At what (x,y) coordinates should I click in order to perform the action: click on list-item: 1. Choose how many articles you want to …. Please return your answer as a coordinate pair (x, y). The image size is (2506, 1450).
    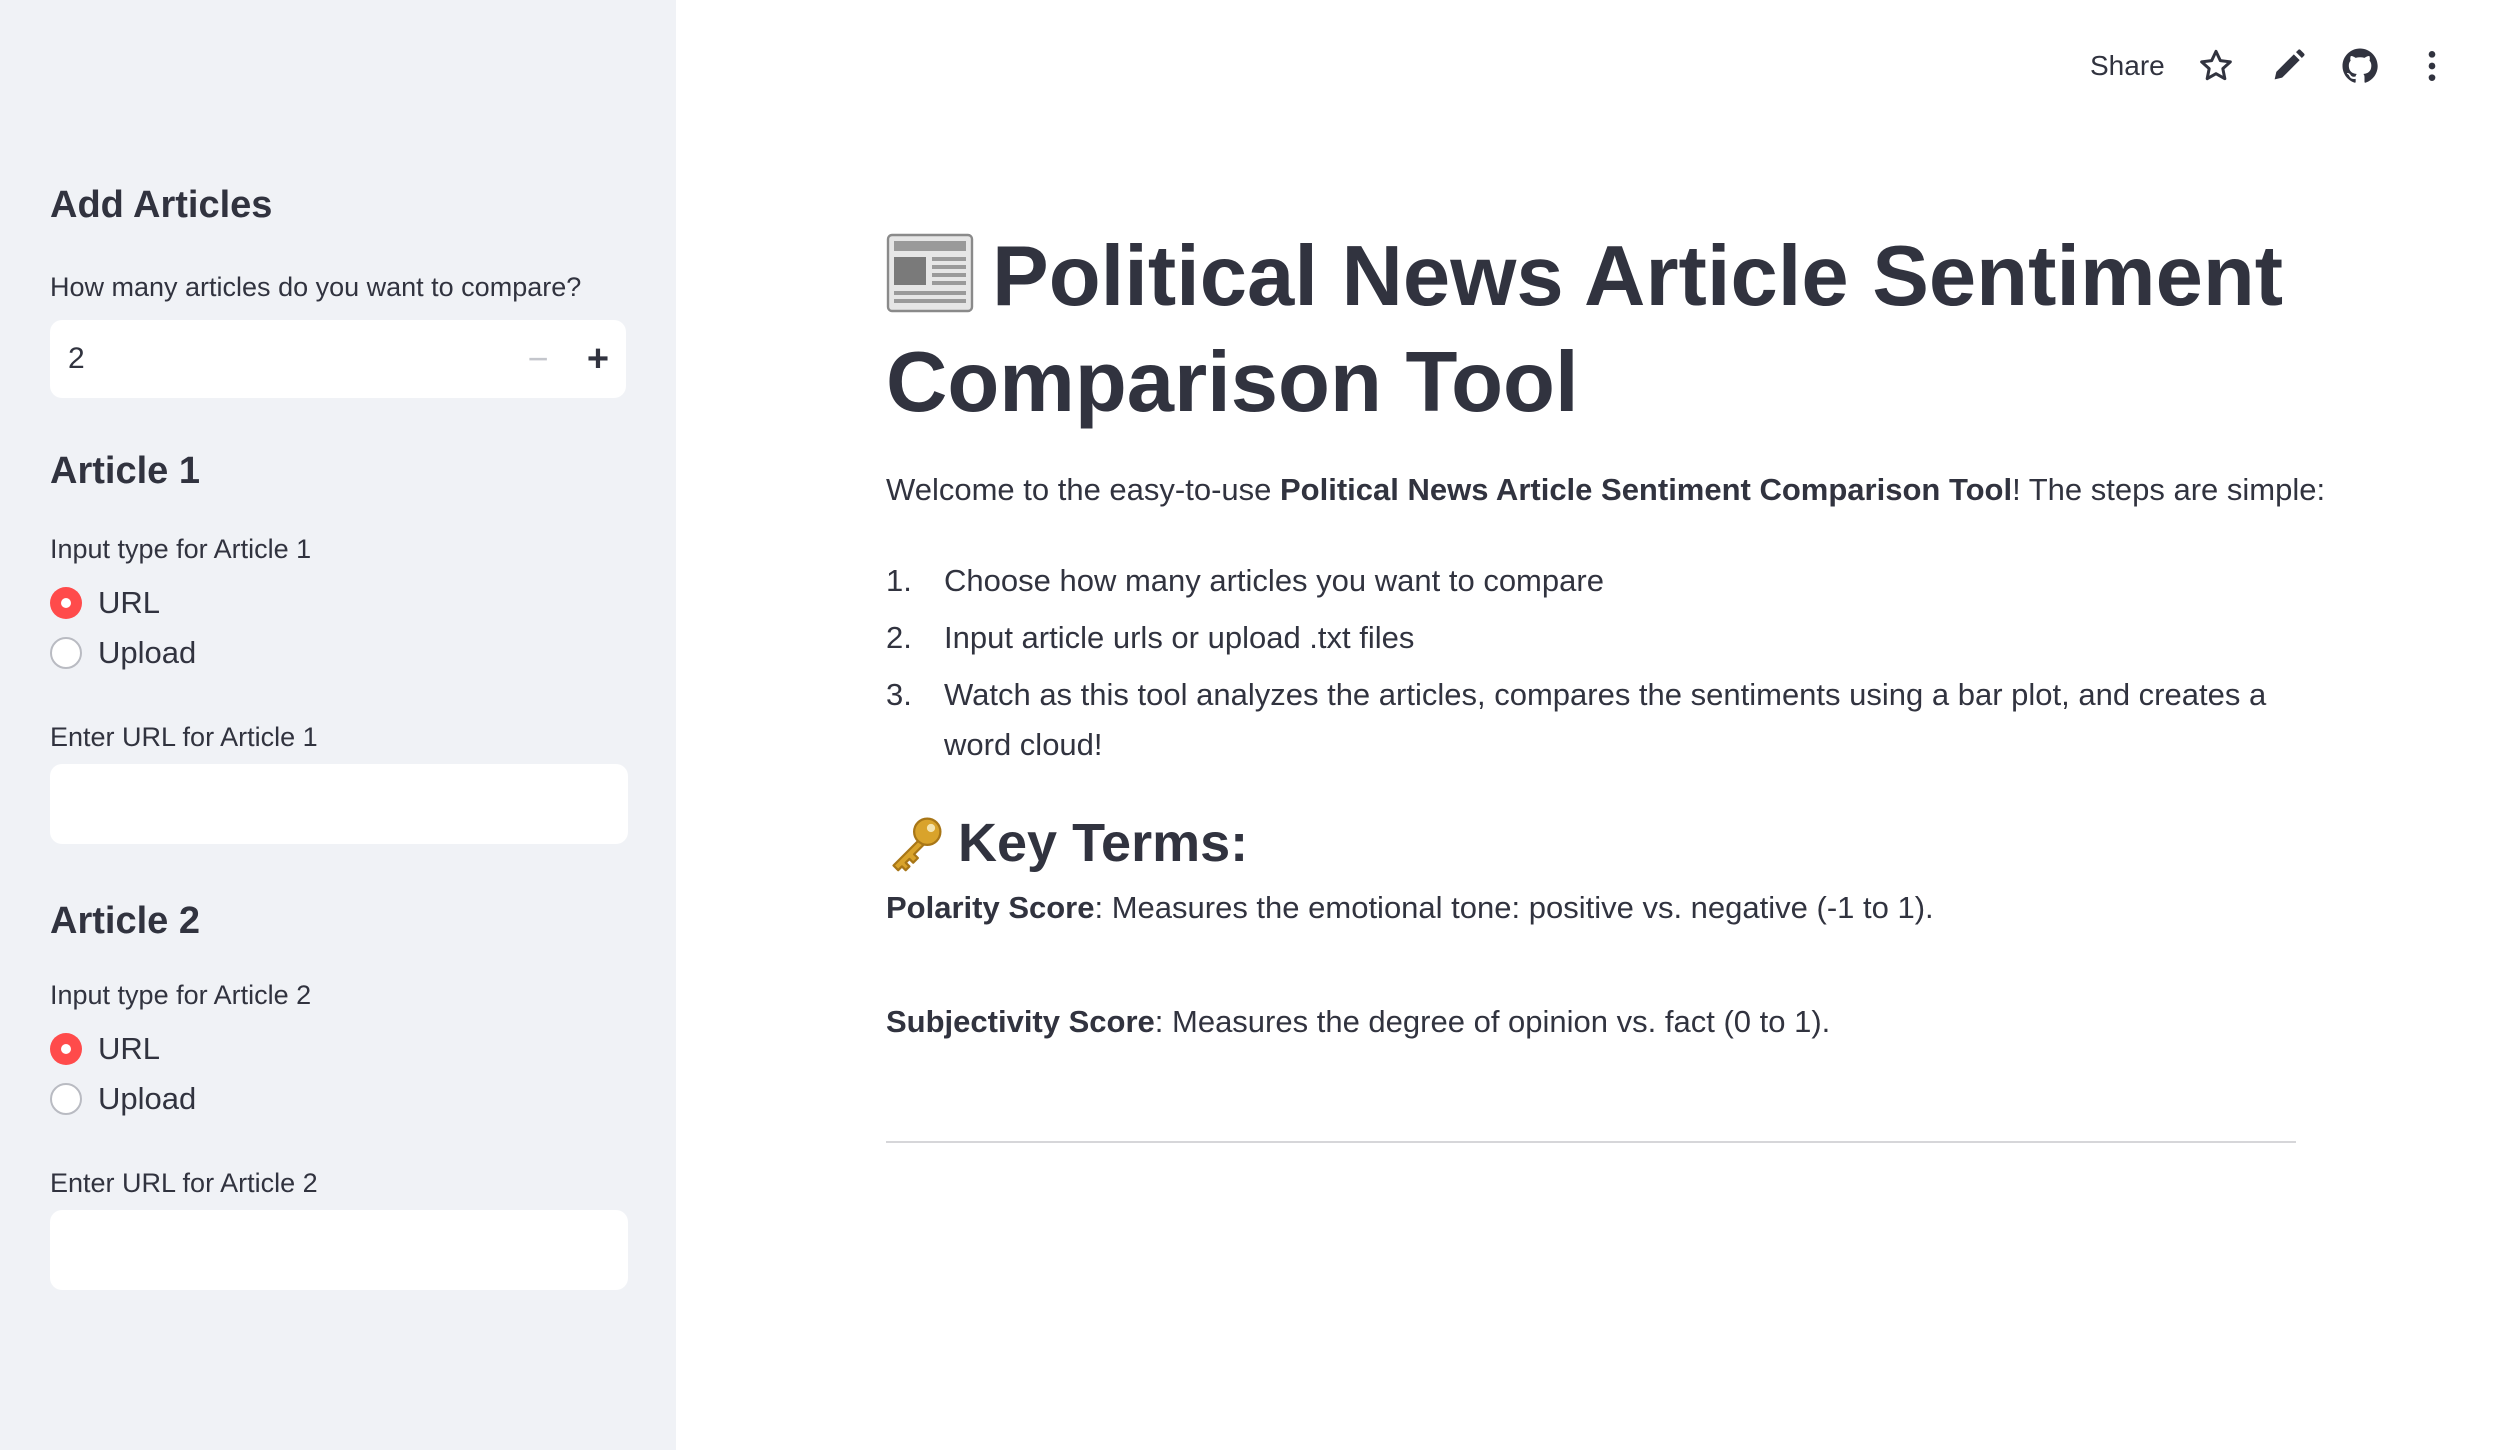
    Looking at the image, I should click on (1601, 581).